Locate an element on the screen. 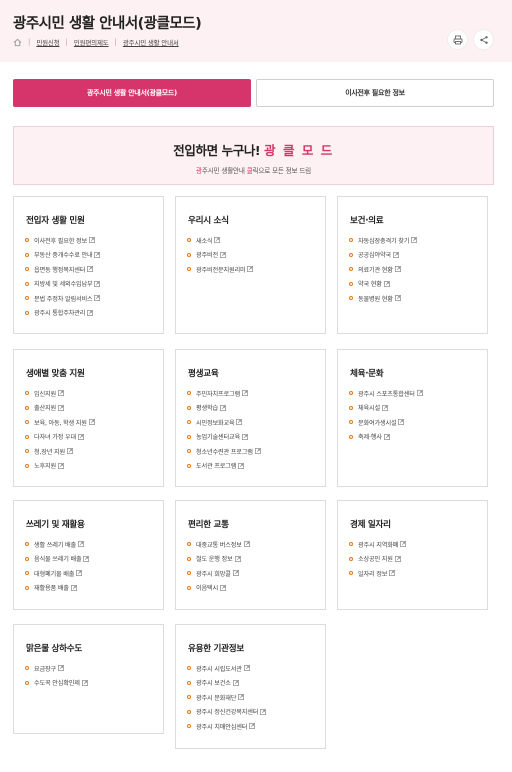  card-link: 의료기관 현황 is located at coordinates (383, 269).